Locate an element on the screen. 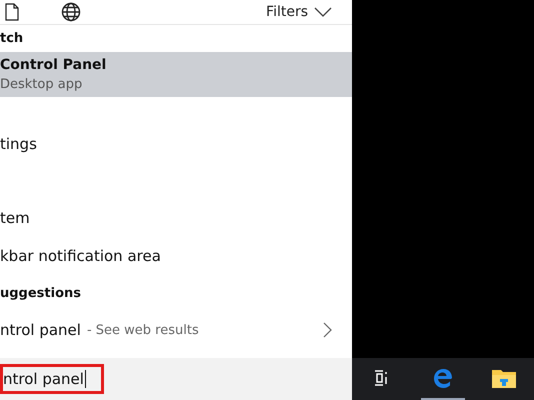 The height and width of the screenshot is (400, 534). folder-icon is located at coordinates (503, 378).